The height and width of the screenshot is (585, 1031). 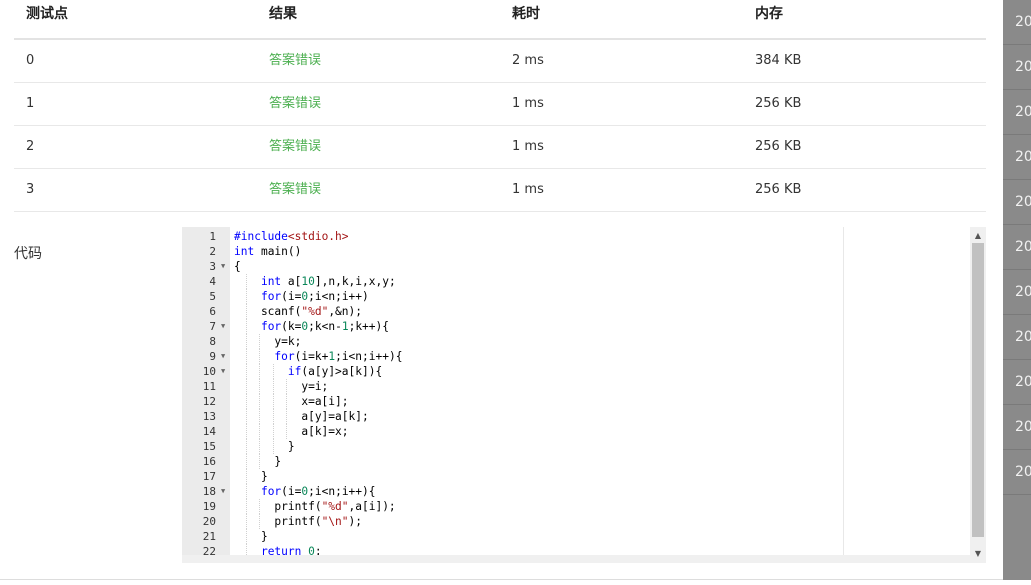 I want to click on code-text: printf("%d",a[i]);, so click(x=315, y=506).